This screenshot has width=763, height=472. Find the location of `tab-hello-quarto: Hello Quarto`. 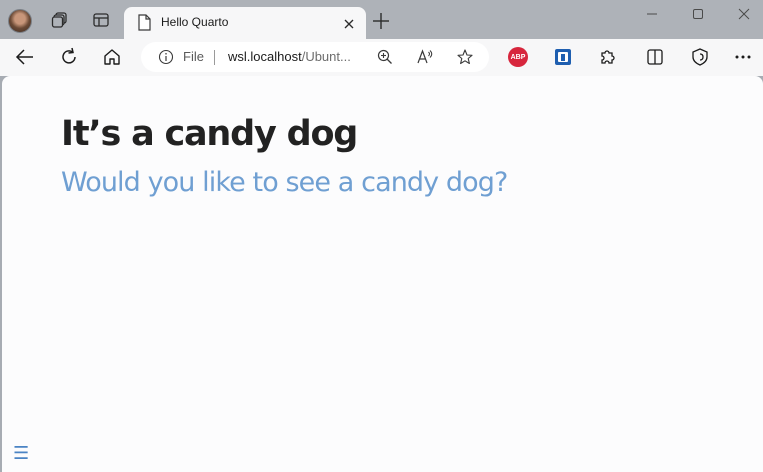

tab-hello-quarto: Hello Quarto is located at coordinates (245, 23).